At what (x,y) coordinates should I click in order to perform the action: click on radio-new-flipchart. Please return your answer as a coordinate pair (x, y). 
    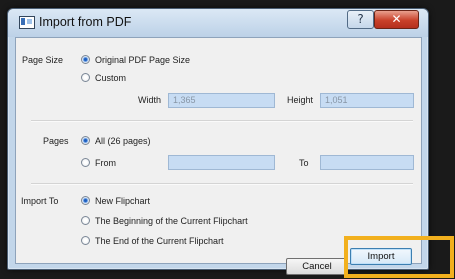
    Looking at the image, I should click on (85, 200).